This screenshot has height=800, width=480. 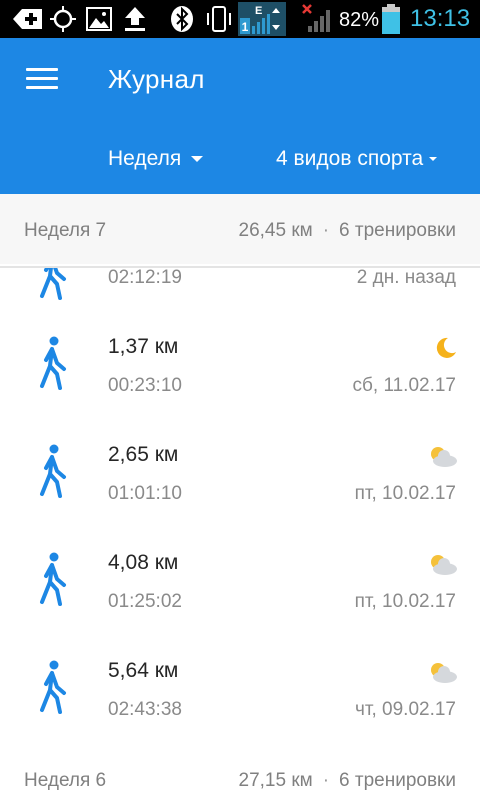 What do you see at coordinates (145, 493) in the screenshot?
I see `activity-duration: 01:01:10` at bounding box center [145, 493].